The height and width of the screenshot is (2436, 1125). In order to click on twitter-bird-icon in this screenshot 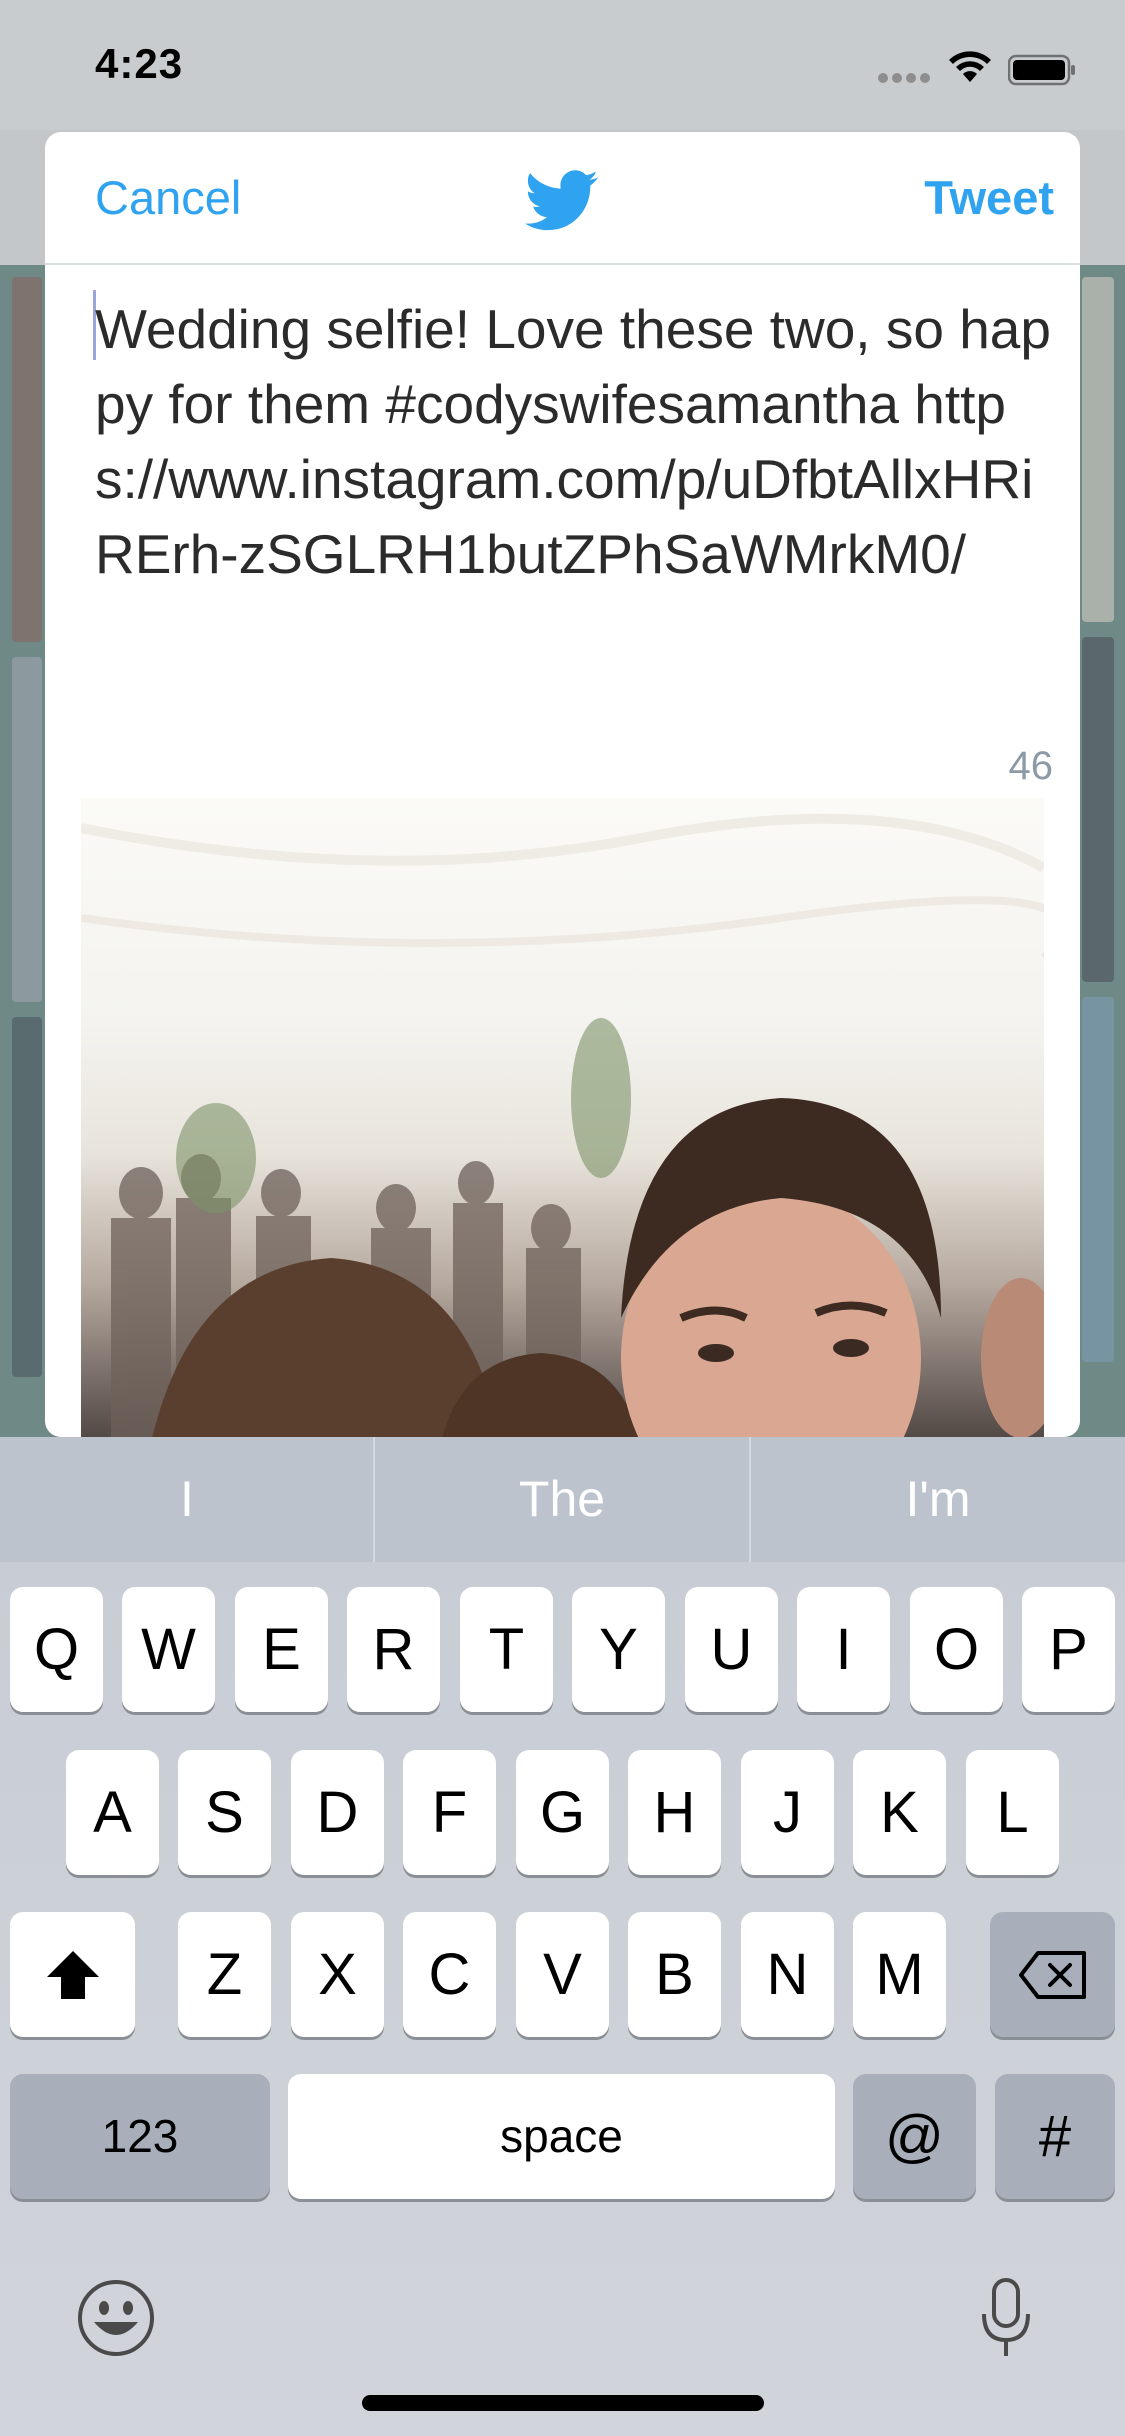, I will do `click(561, 200)`.